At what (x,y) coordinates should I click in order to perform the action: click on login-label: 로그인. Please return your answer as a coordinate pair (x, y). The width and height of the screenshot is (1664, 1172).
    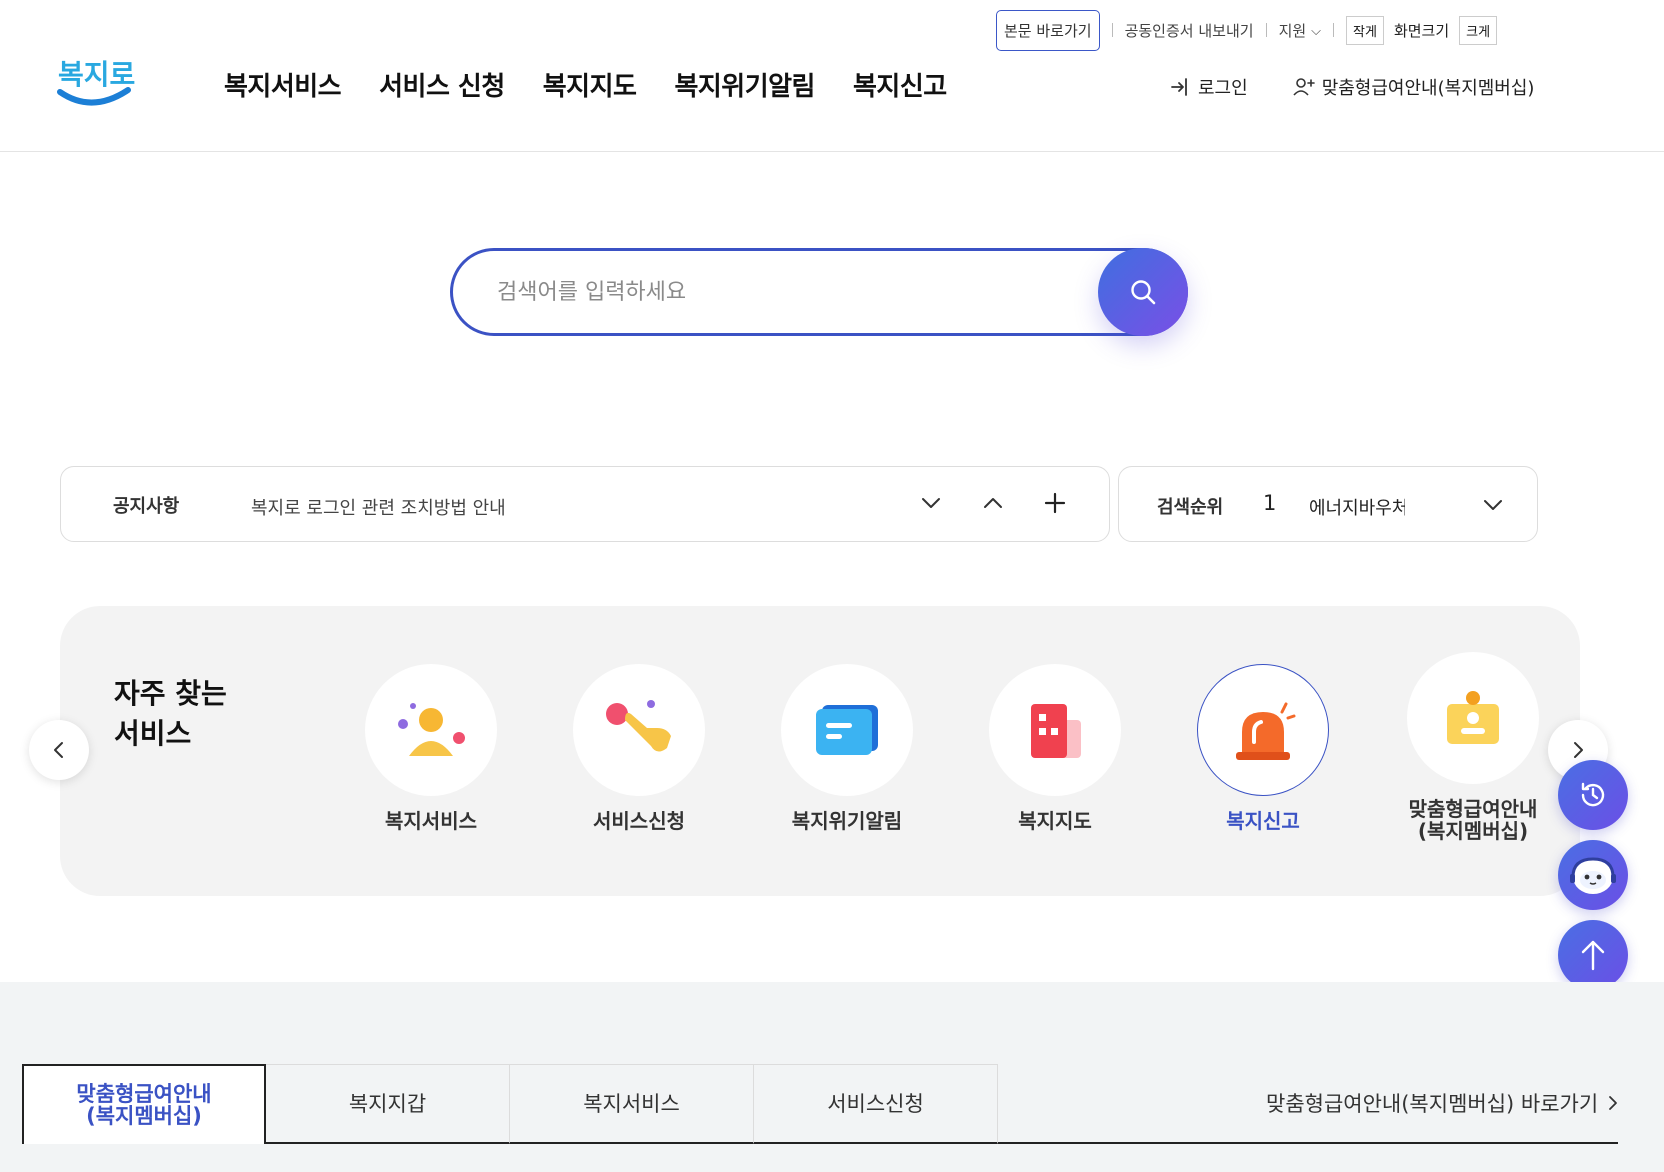
    Looking at the image, I should click on (1223, 88).